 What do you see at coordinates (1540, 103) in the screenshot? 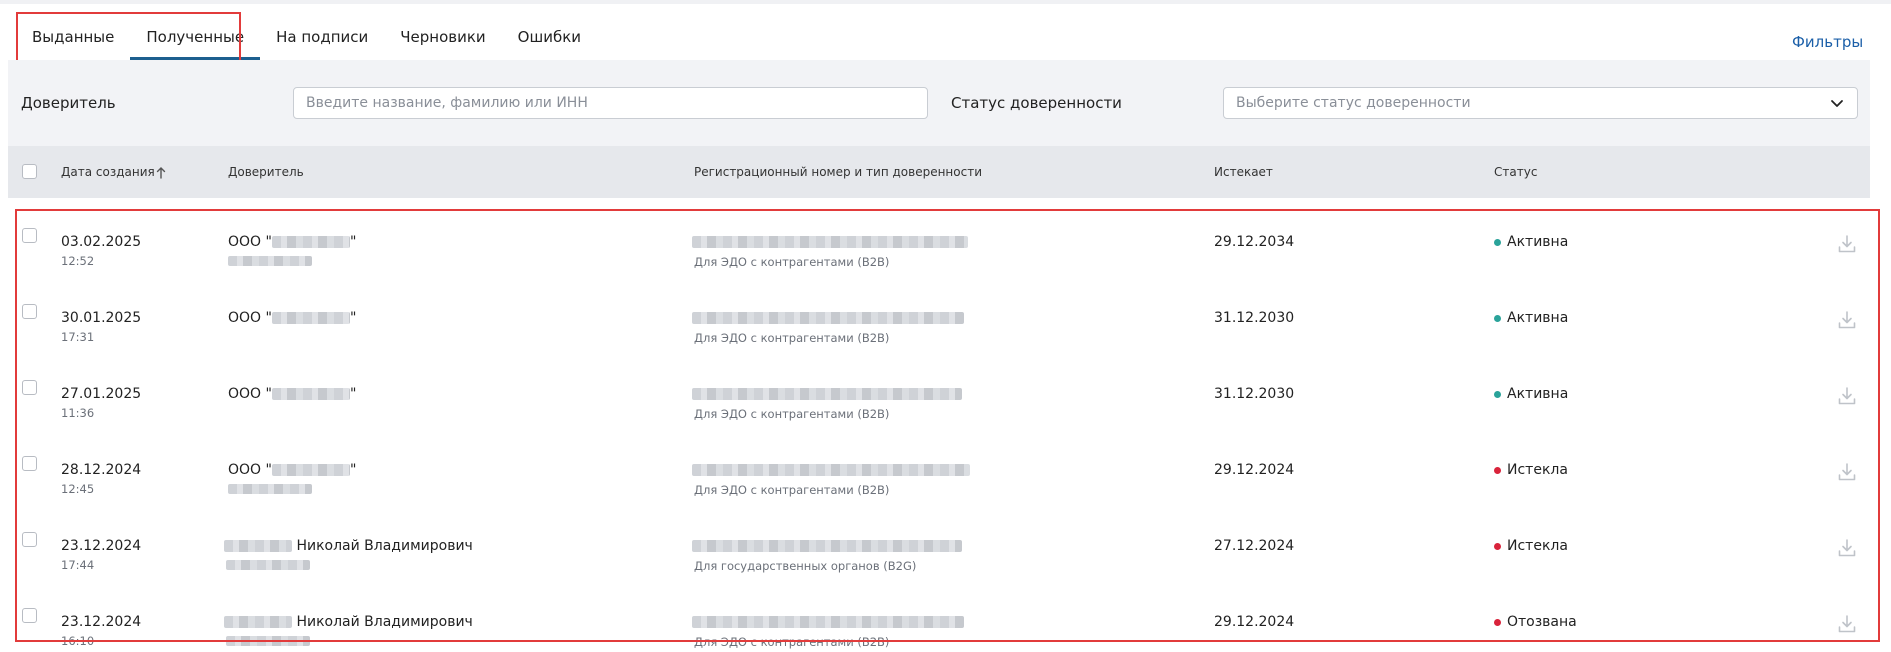
I see `status-select: Выберите статус доверенности` at bounding box center [1540, 103].